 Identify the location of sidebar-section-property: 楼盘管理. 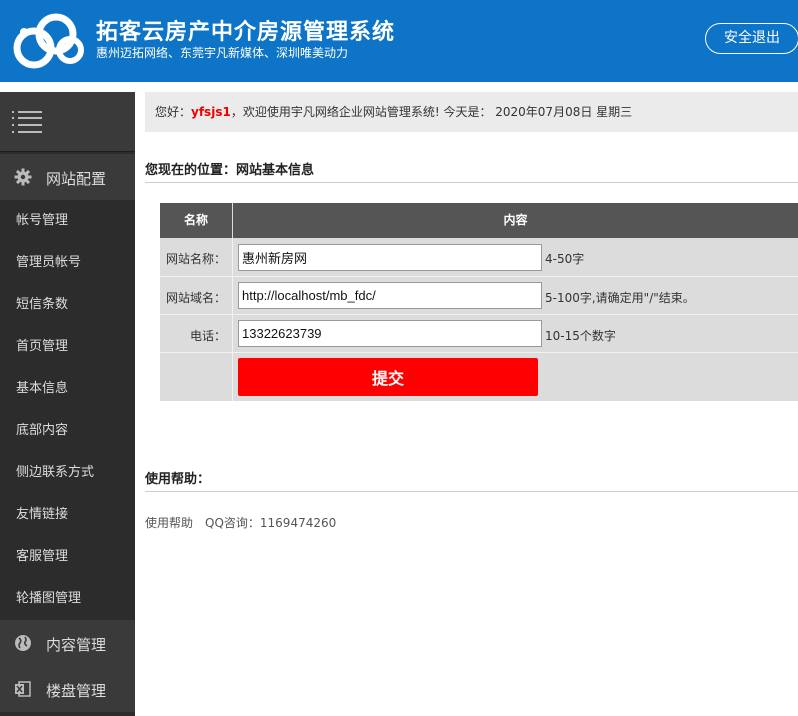
(67, 689).